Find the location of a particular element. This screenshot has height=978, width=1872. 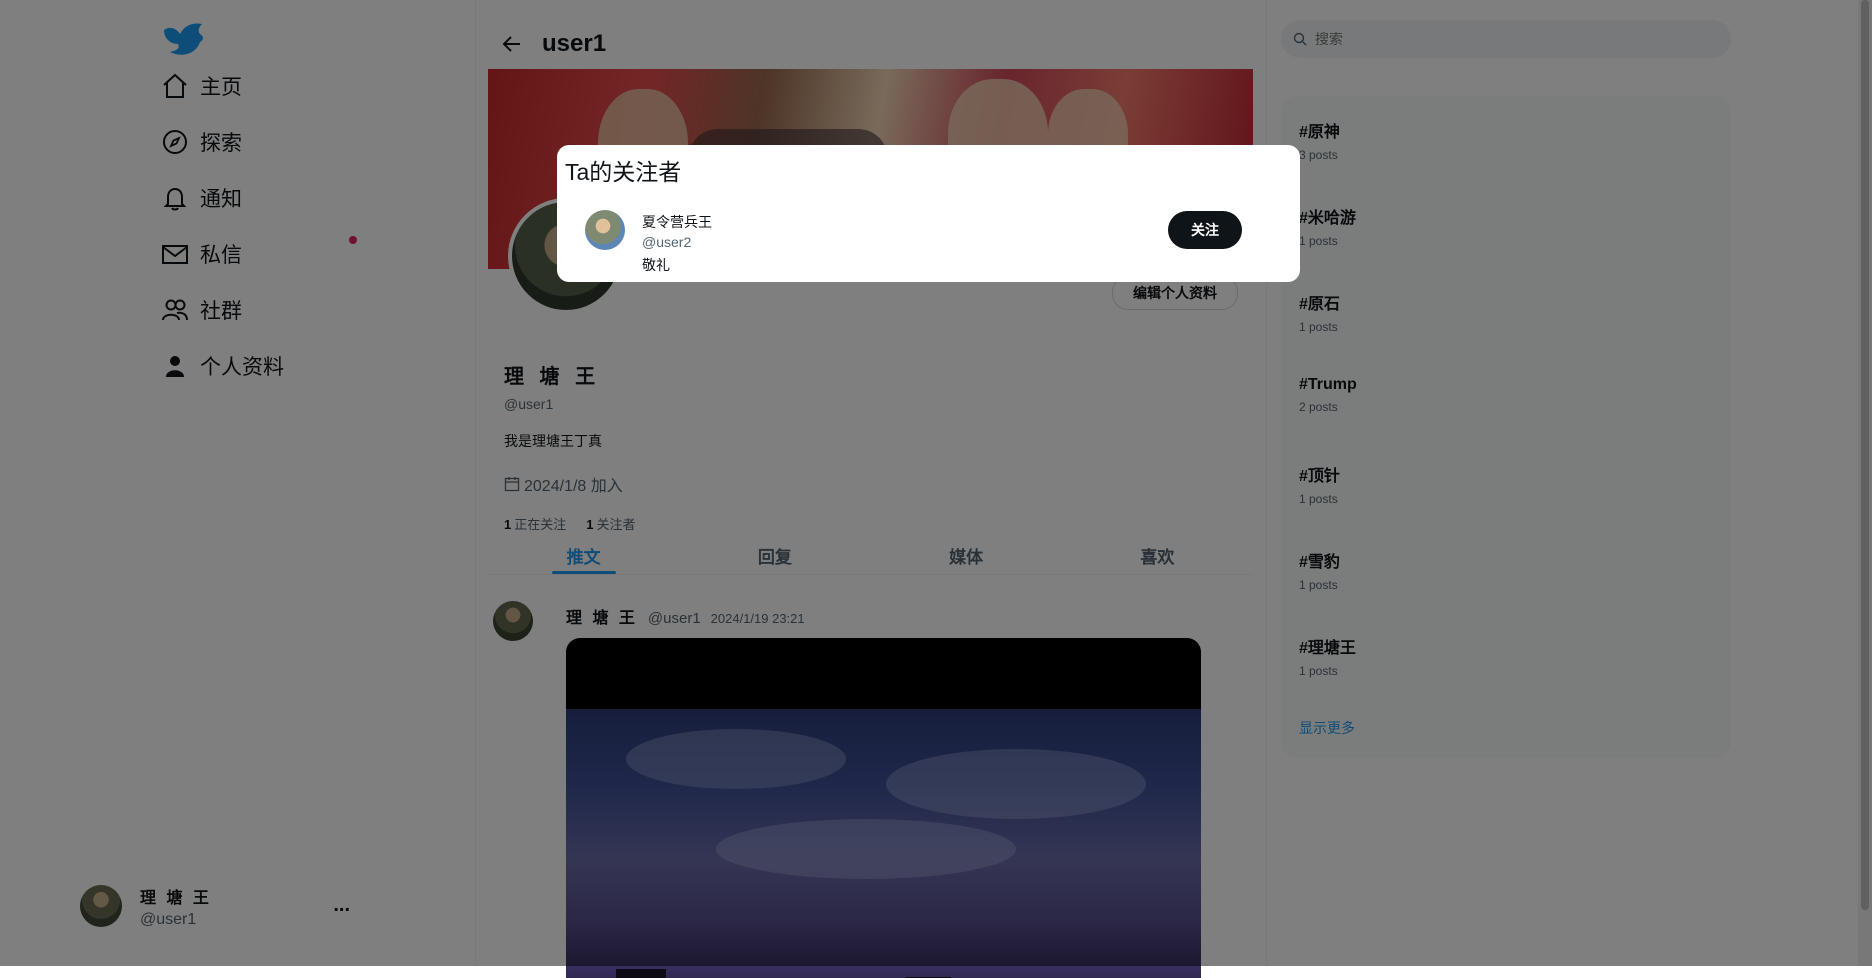

follow-button: 关注 is located at coordinates (1205, 230).